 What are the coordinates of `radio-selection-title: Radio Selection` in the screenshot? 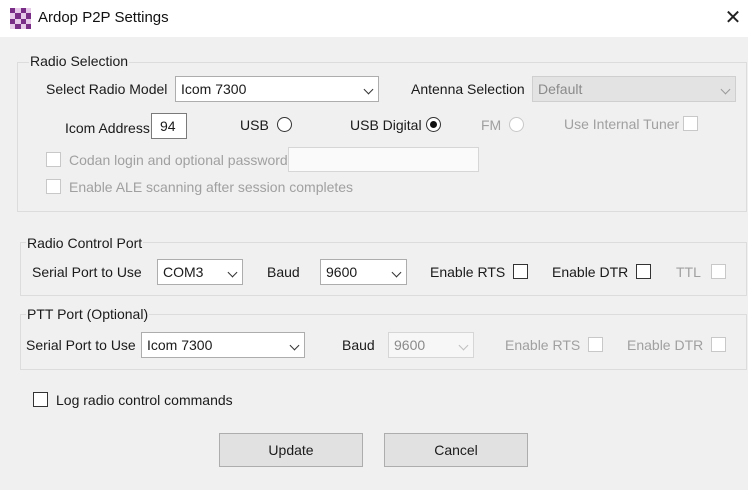 It's located at (79, 61).